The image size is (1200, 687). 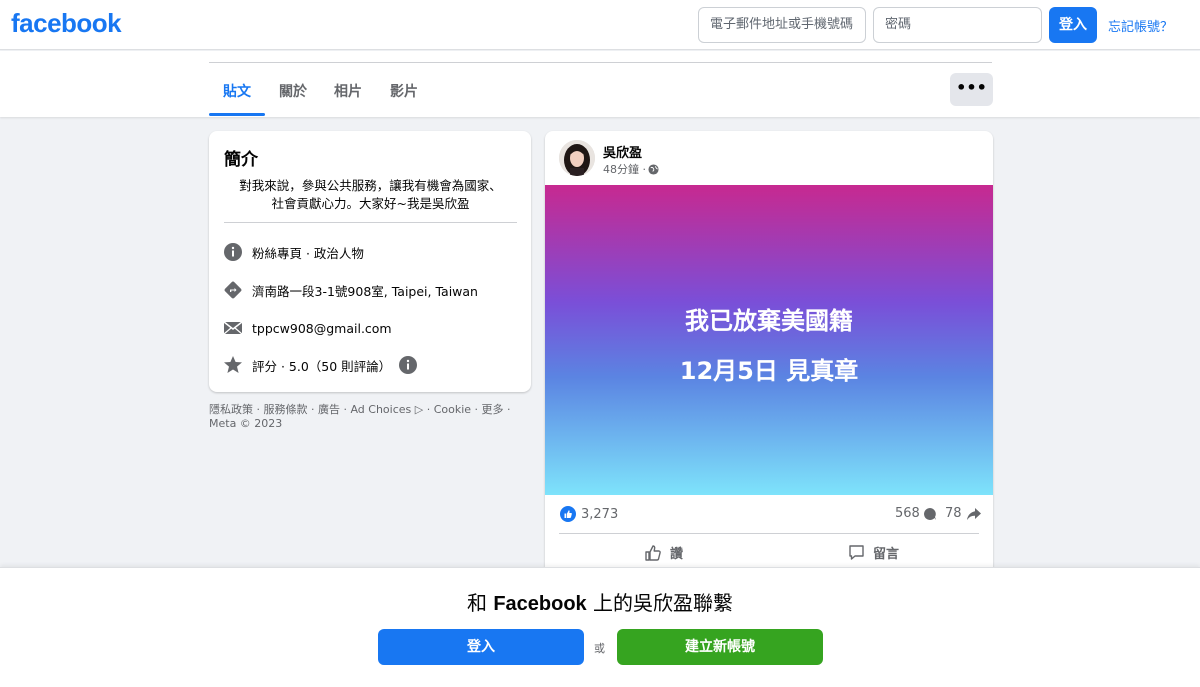 I want to click on comment-bubble-icon, so click(x=930, y=514).